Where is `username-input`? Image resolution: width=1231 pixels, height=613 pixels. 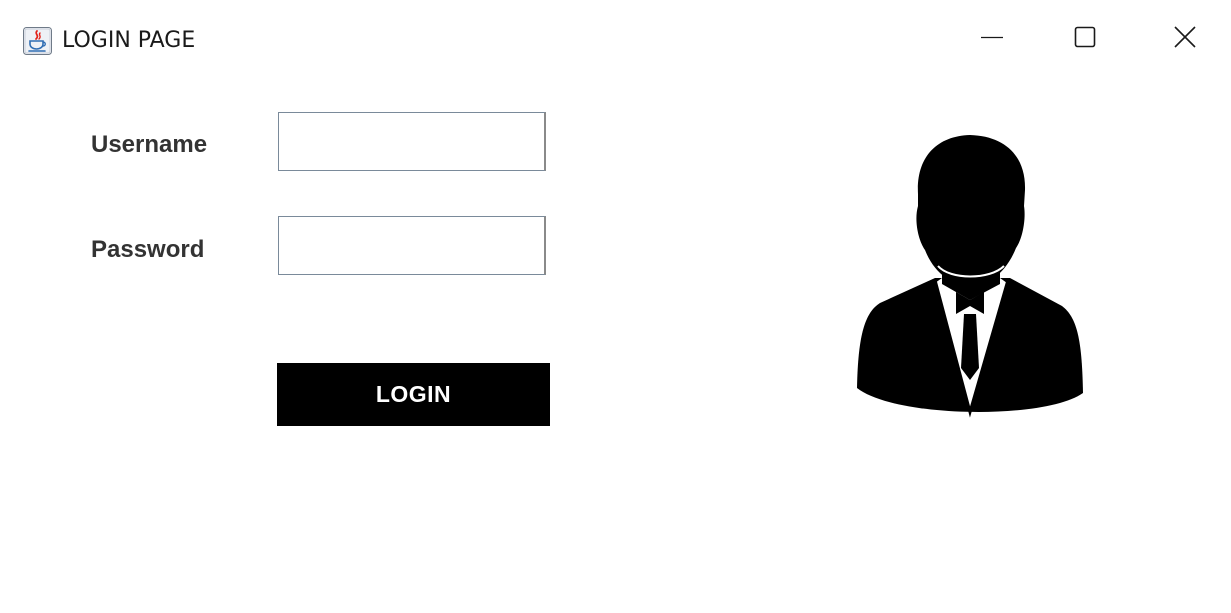 username-input is located at coordinates (412, 141).